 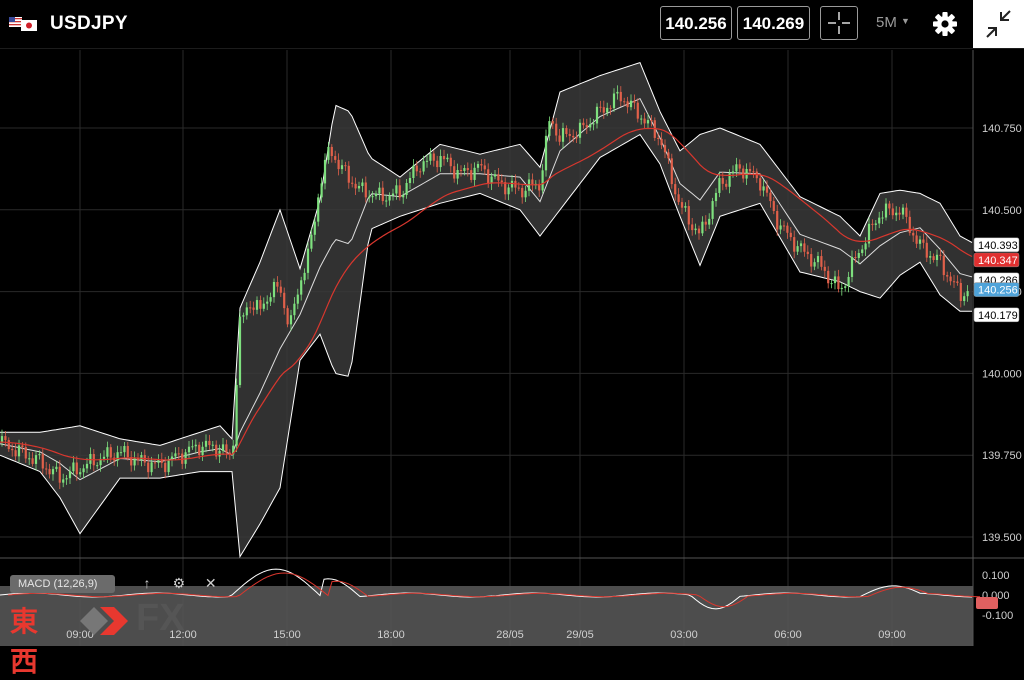 I want to click on collapse-fullscreen-button, so click(x=998, y=24).